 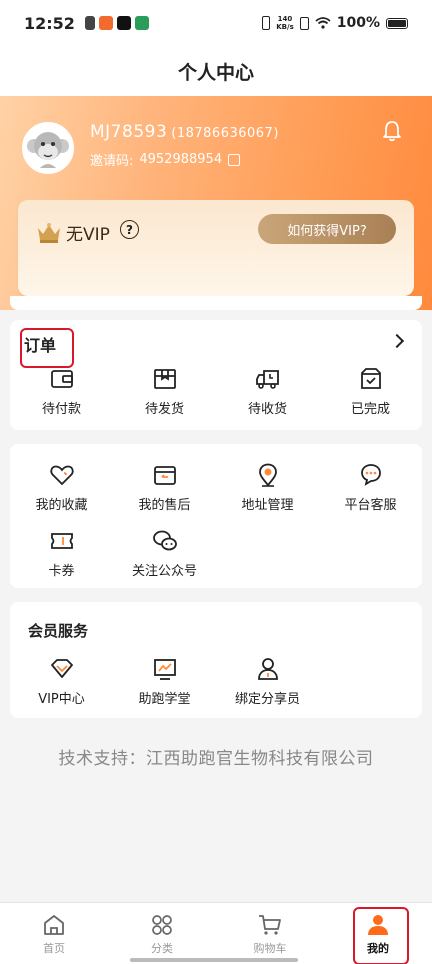 What do you see at coordinates (216, 759) in the screenshot?
I see `tech-support-text: 技术支持：江西助跑官生物科技有限公司` at bounding box center [216, 759].